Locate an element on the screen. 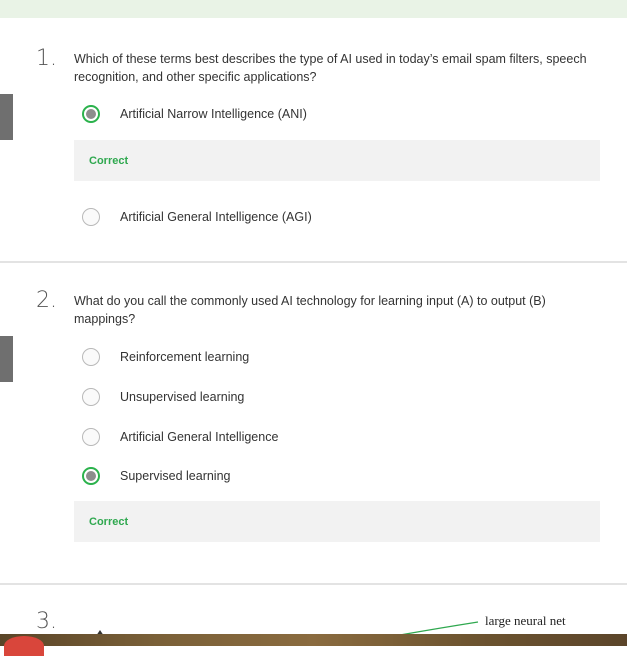 This screenshot has height=656, width=627. diagram-label-large-neural-net: large neural net is located at coordinates (525, 620).